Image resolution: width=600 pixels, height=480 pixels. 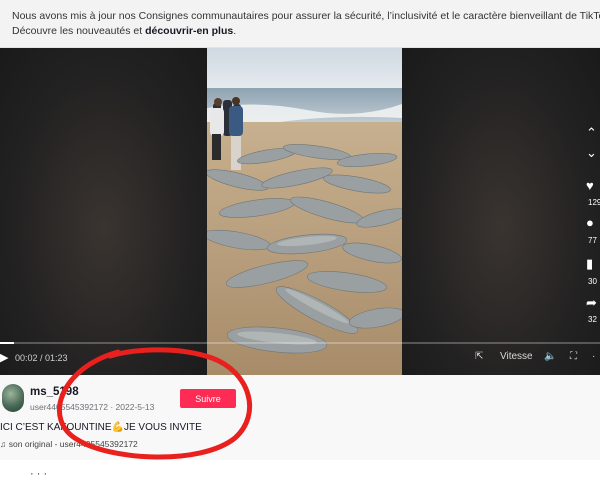 I want to click on like-count: 129, so click(x=594, y=202).